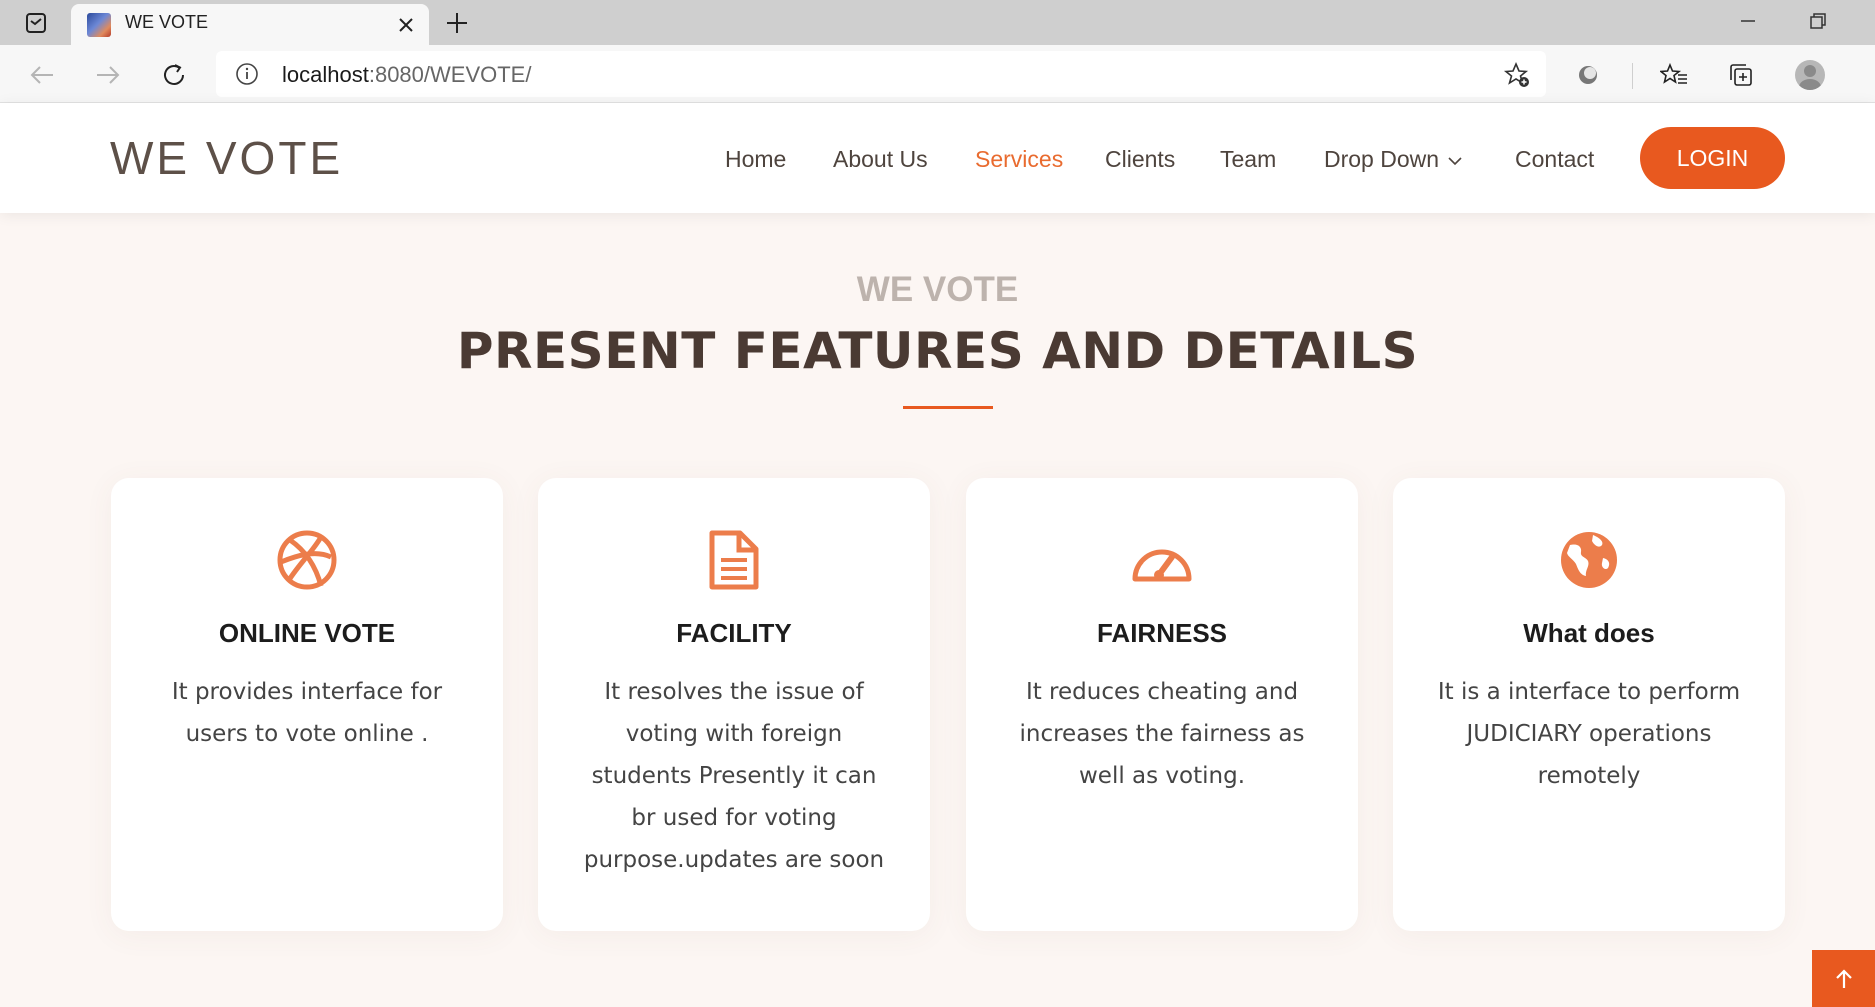  What do you see at coordinates (1248, 159) in the screenshot?
I see `nav-team: Team` at bounding box center [1248, 159].